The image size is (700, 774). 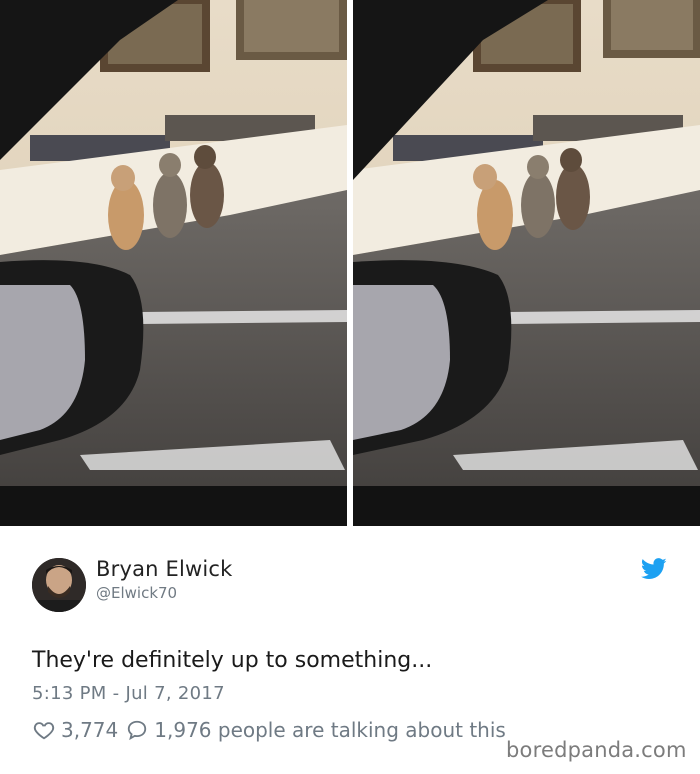 What do you see at coordinates (330, 730) in the screenshot?
I see `conversation-summary: 1,976 people are talking about this` at bounding box center [330, 730].